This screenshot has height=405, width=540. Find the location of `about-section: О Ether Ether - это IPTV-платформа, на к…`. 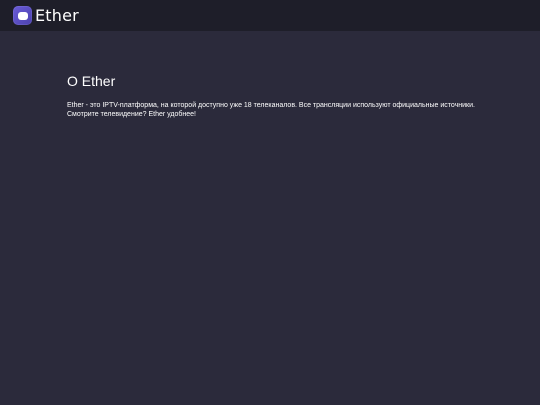

about-section: О Ether Ether - это IPTV-платформа, на к… is located at coordinates (282, 96).